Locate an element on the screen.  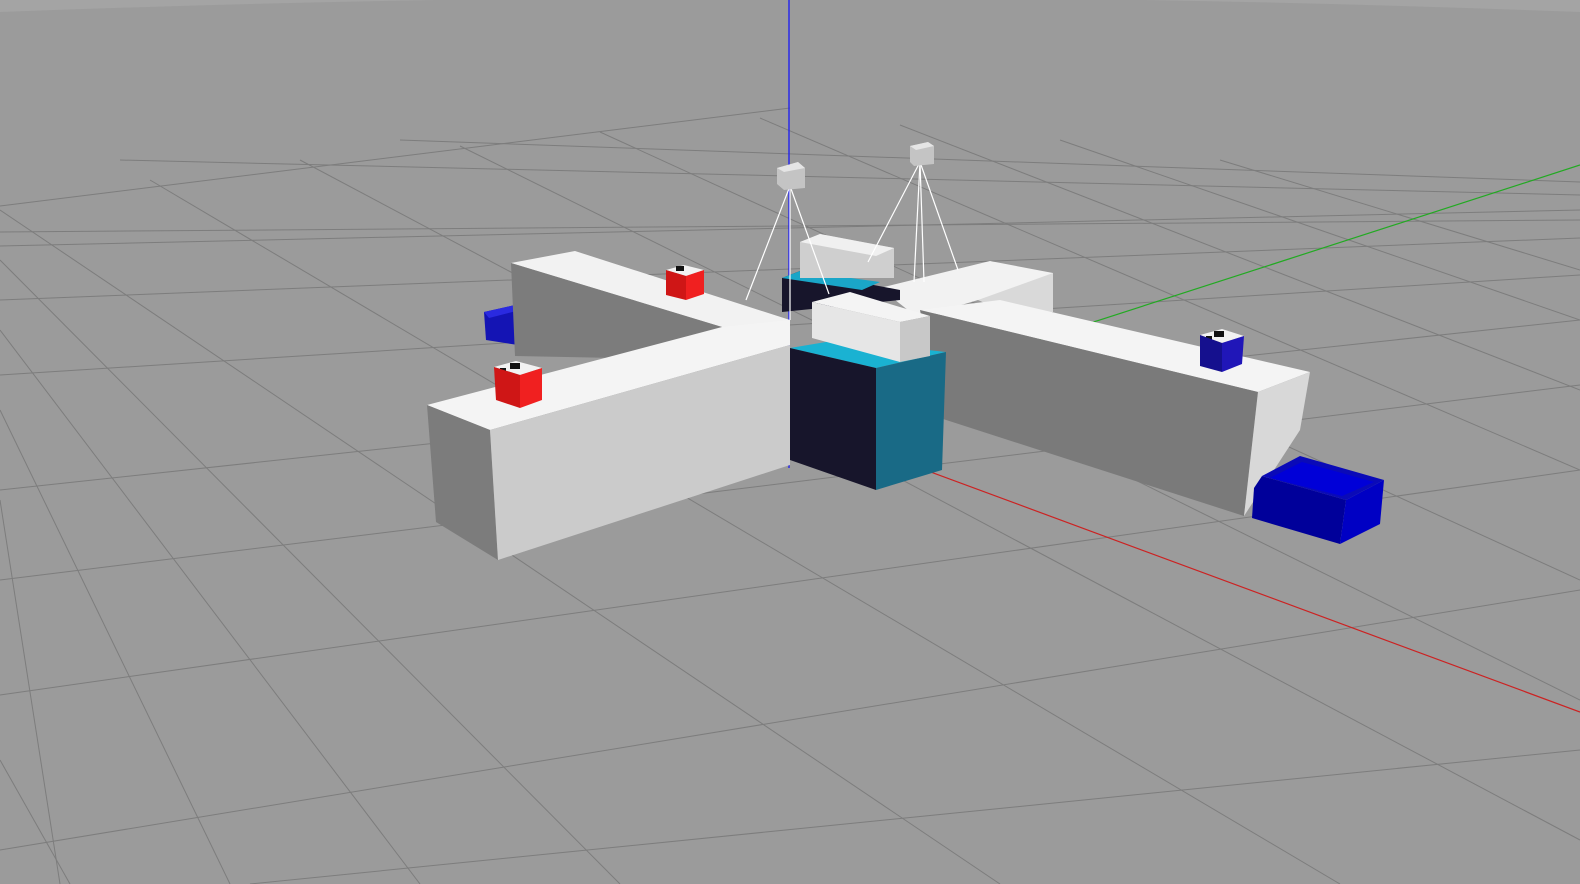
conveyor-right-arm is located at coordinates (1115, 408).